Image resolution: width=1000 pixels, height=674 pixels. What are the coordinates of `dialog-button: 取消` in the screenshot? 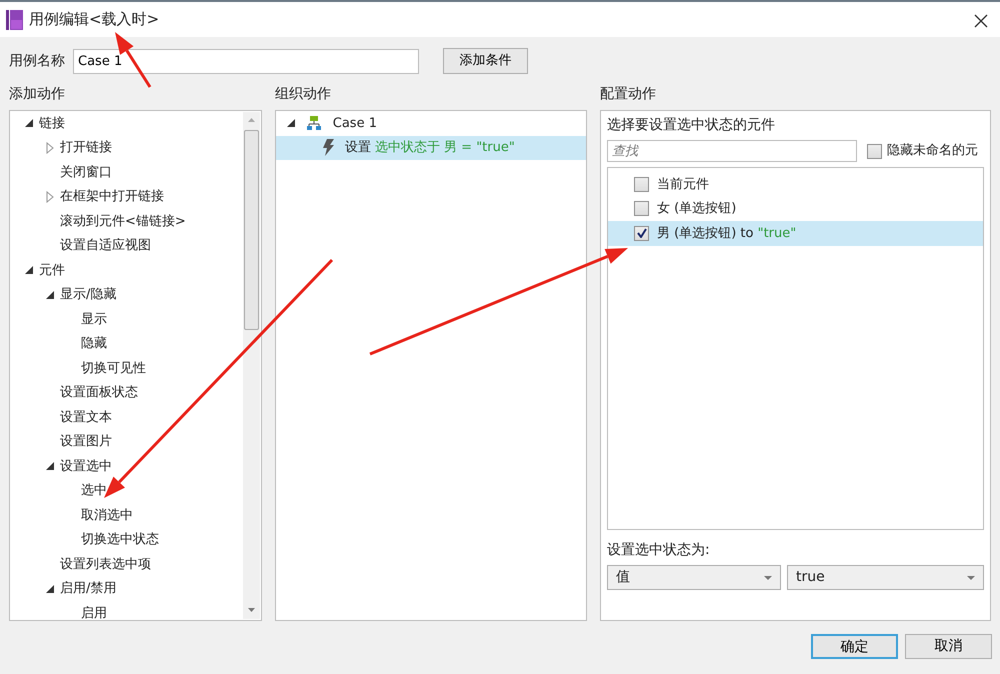 It's located at (948, 646).